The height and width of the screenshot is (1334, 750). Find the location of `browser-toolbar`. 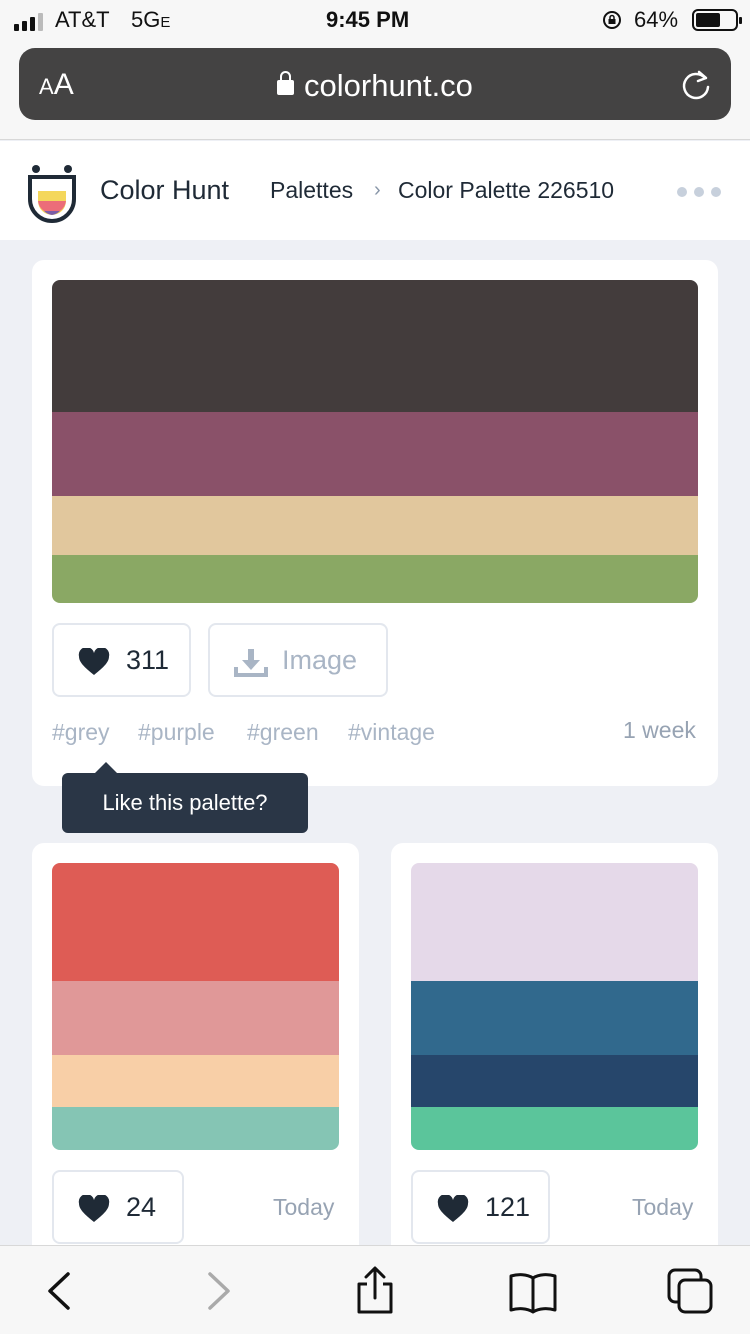

browser-toolbar is located at coordinates (375, 1289).